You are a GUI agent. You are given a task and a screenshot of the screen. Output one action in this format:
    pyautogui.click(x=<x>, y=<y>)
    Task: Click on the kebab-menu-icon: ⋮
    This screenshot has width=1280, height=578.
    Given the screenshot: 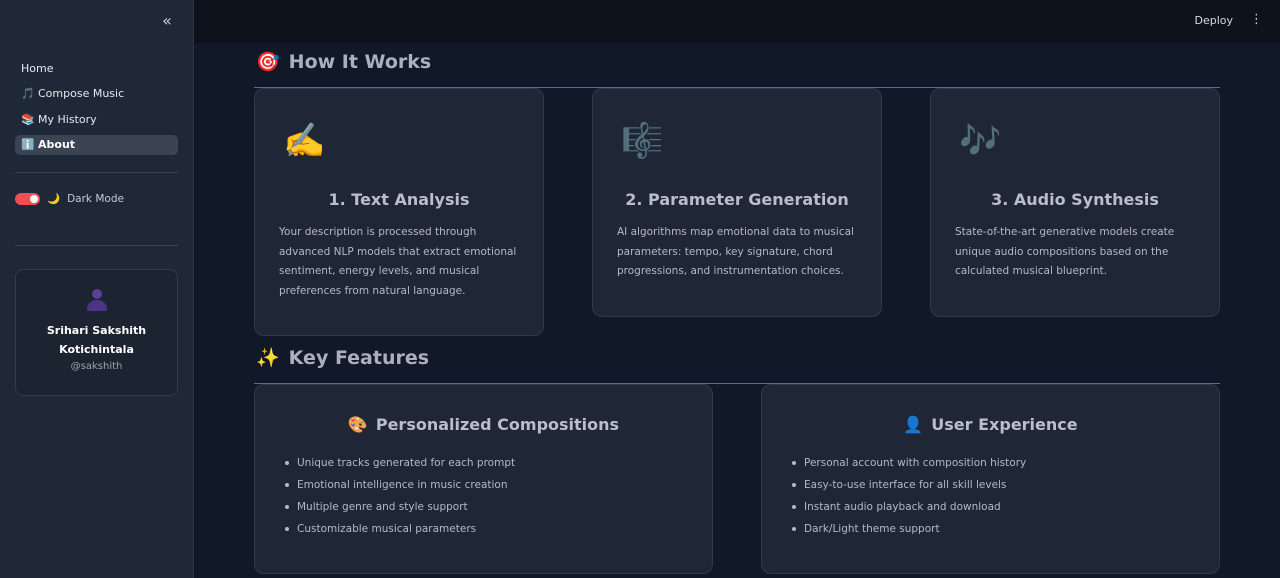 What is the action you would take?
    pyautogui.click(x=1256, y=21)
    